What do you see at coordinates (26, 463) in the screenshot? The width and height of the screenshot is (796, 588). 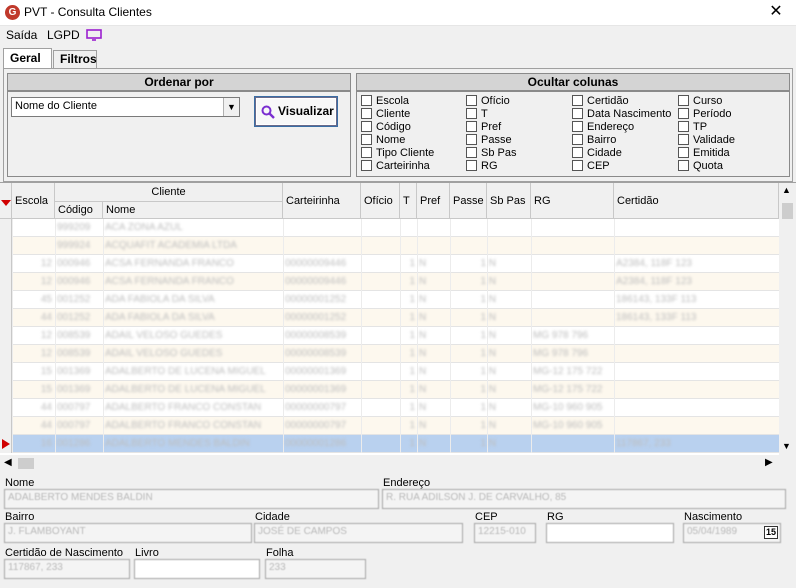 I see `h-scroll-thumb` at bounding box center [26, 463].